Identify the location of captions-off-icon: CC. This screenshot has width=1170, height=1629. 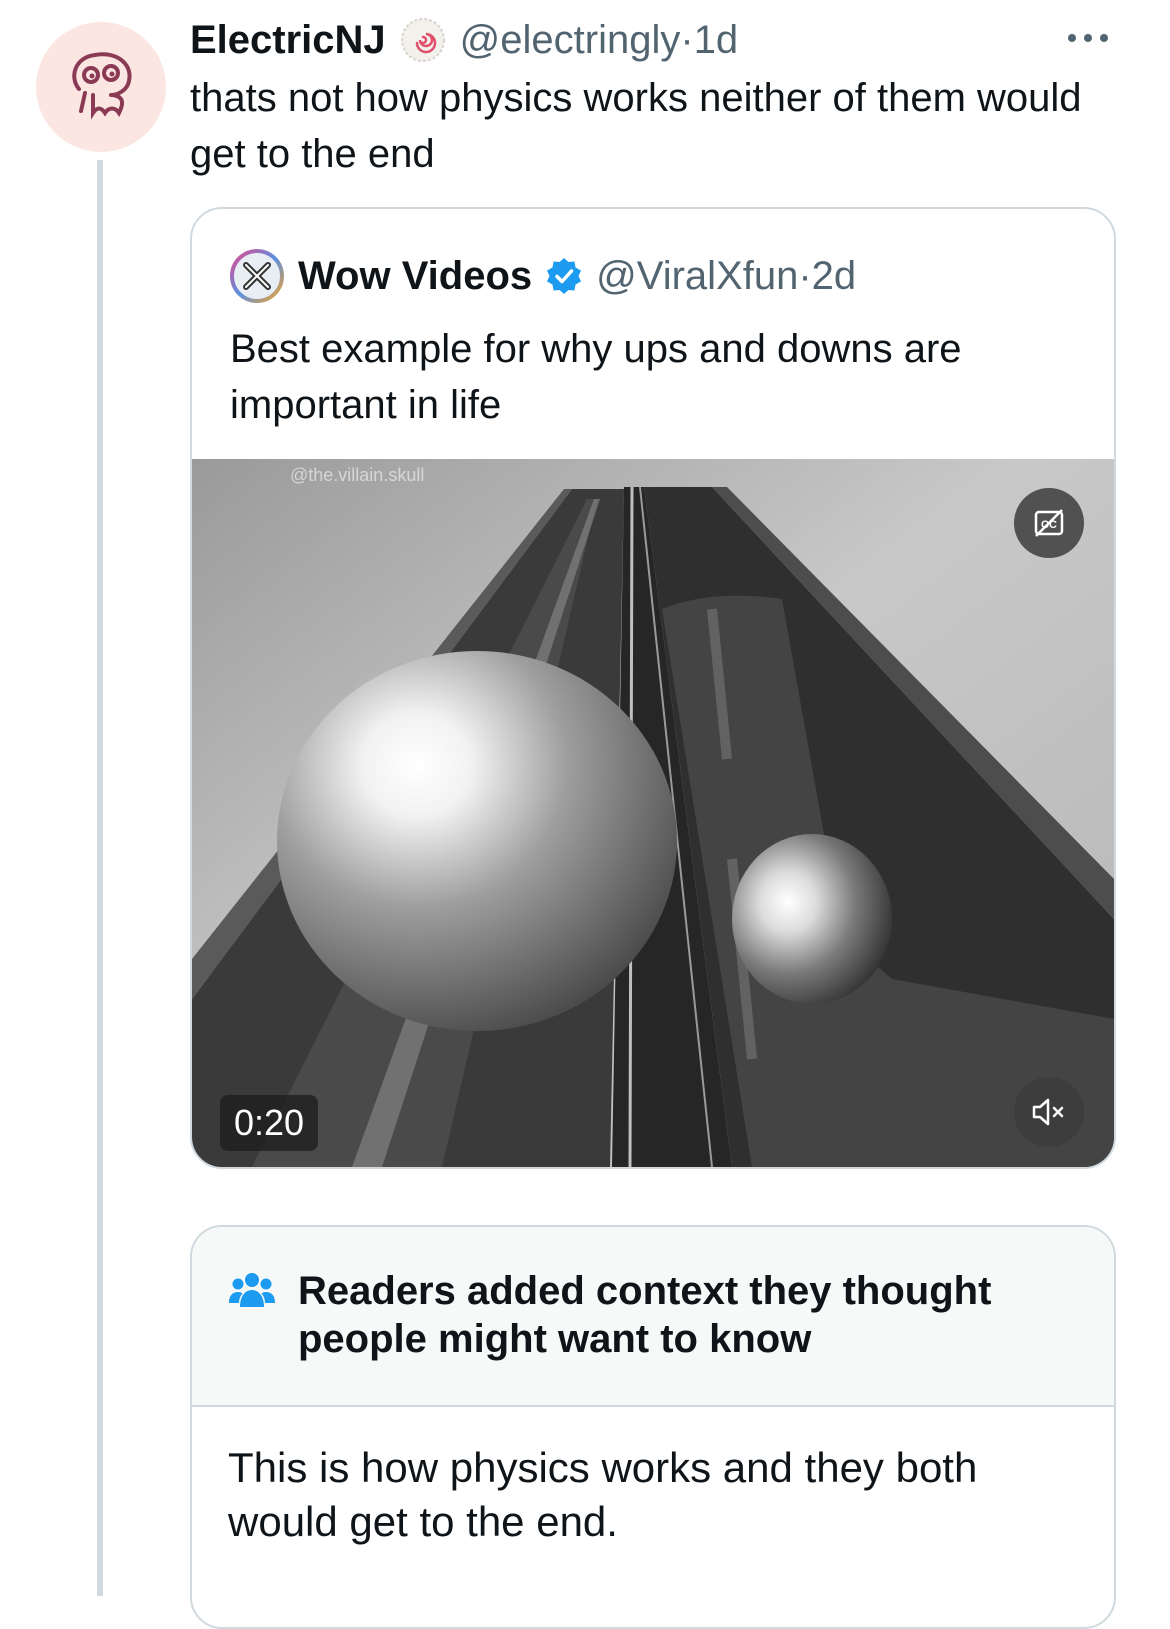
(1049, 523).